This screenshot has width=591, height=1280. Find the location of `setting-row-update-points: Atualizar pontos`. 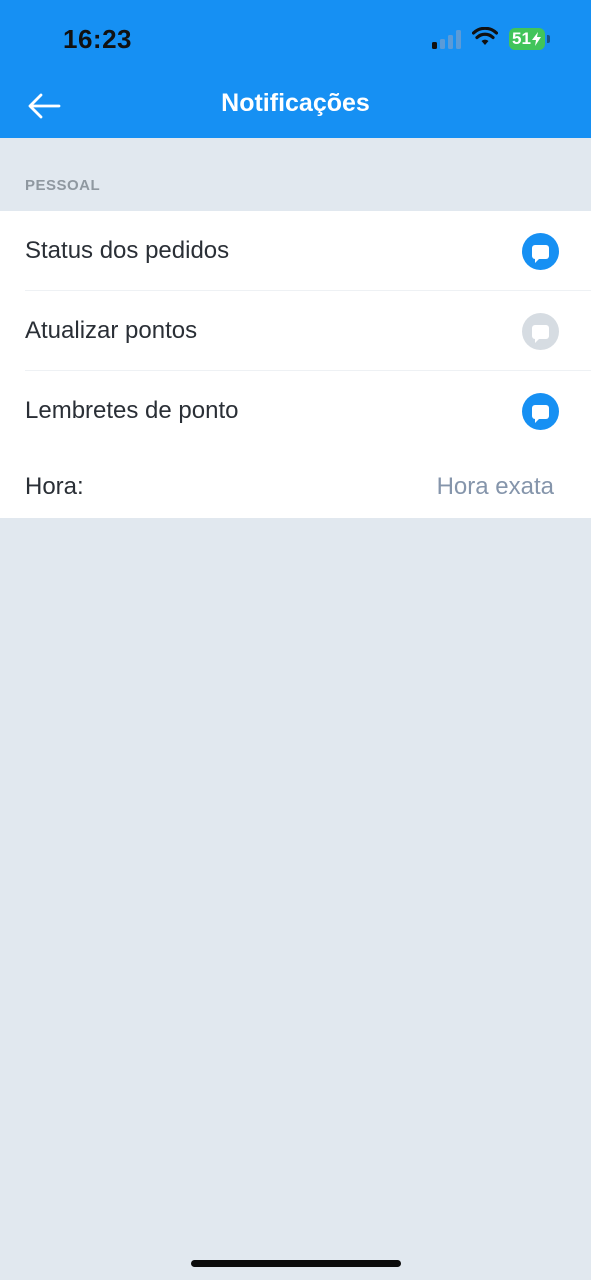

setting-row-update-points: Atualizar pontos is located at coordinates (295, 331).